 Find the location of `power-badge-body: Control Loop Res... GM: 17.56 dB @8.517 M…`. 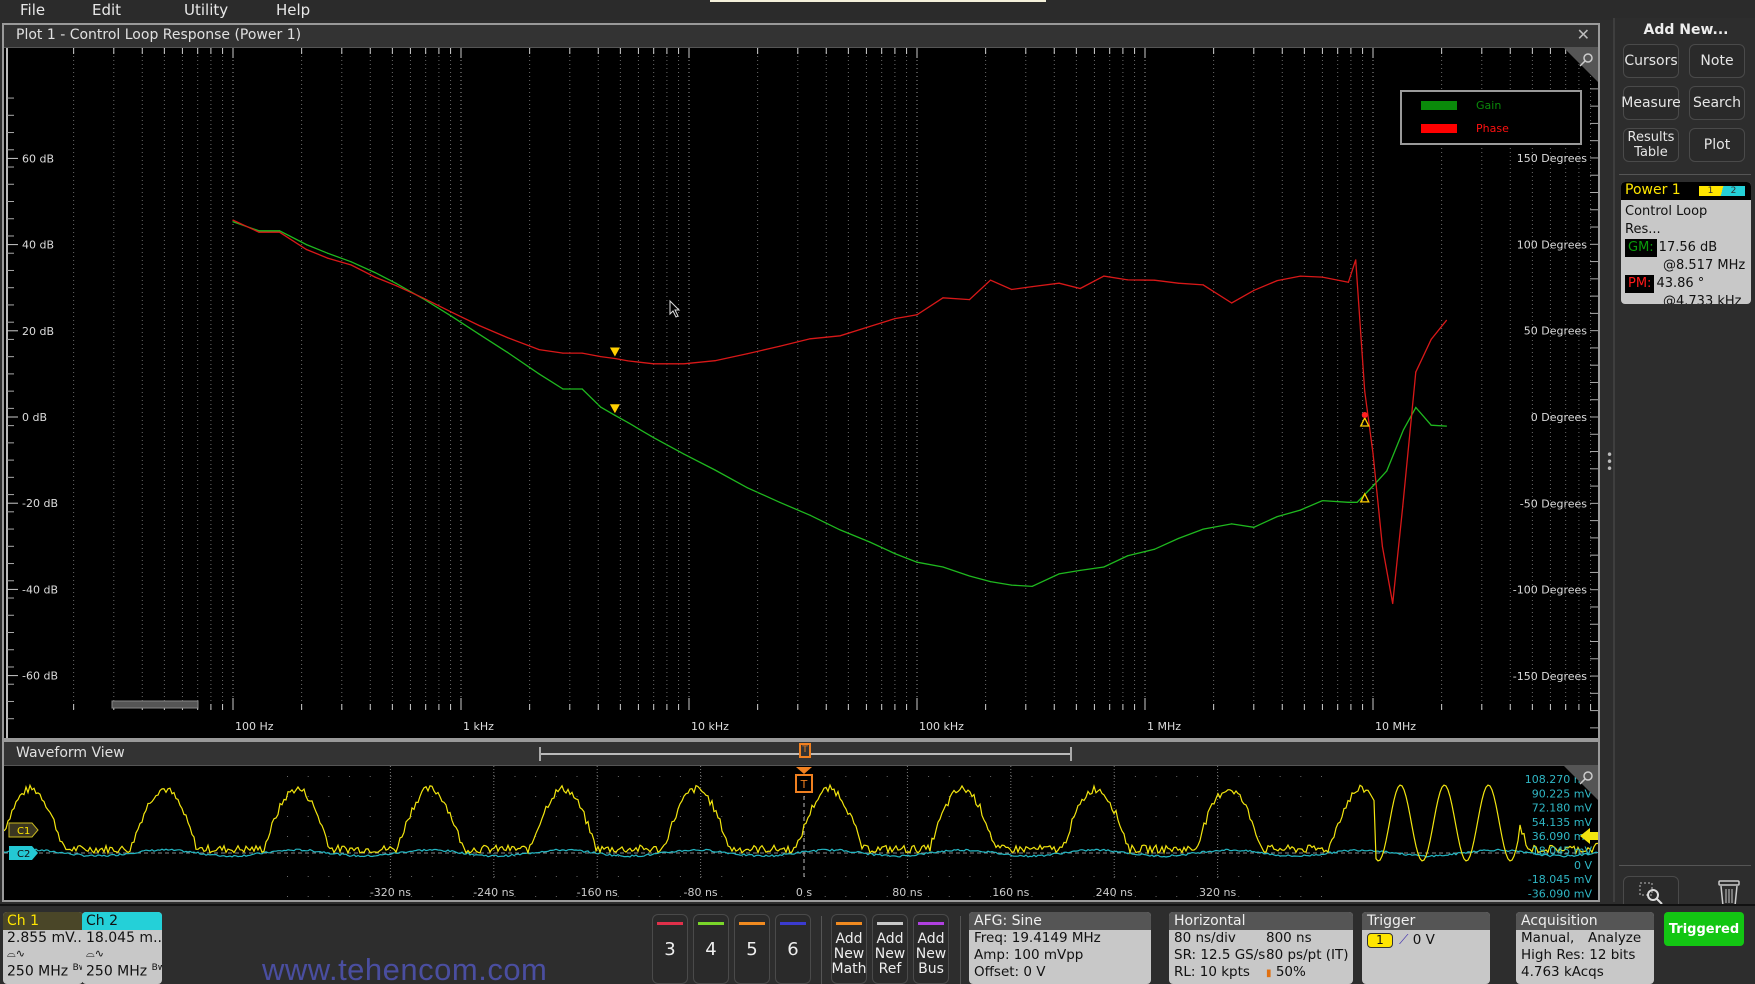

power-badge-body: Control Loop Res... GM: 17.56 dB @8.517 M… is located at coordinates (1686, 252).